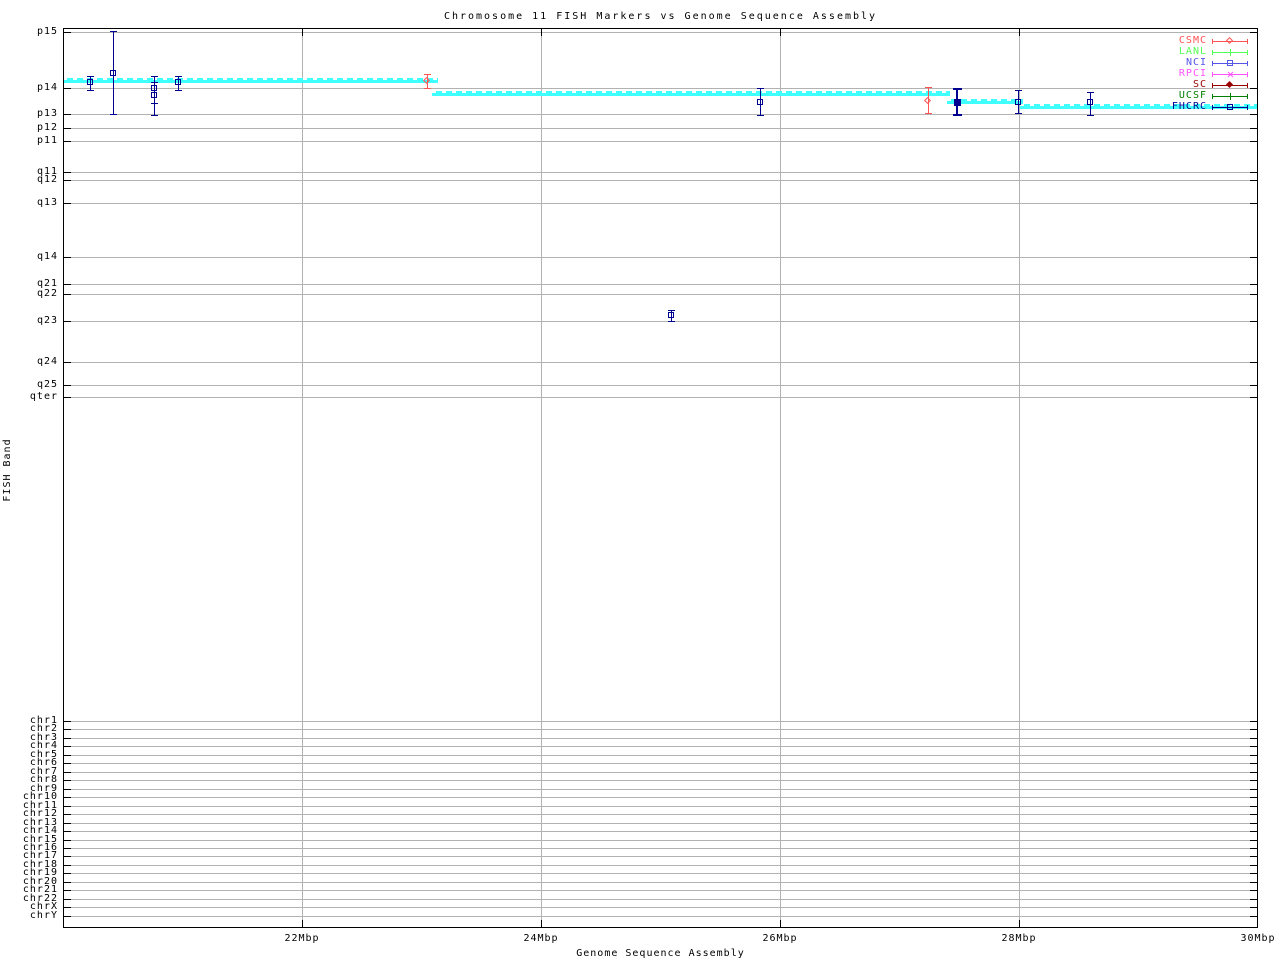 Image resolution: width=1280 pixels, height=960 pixels. I want to click on y-tick-label: q25, so click(47, 384).